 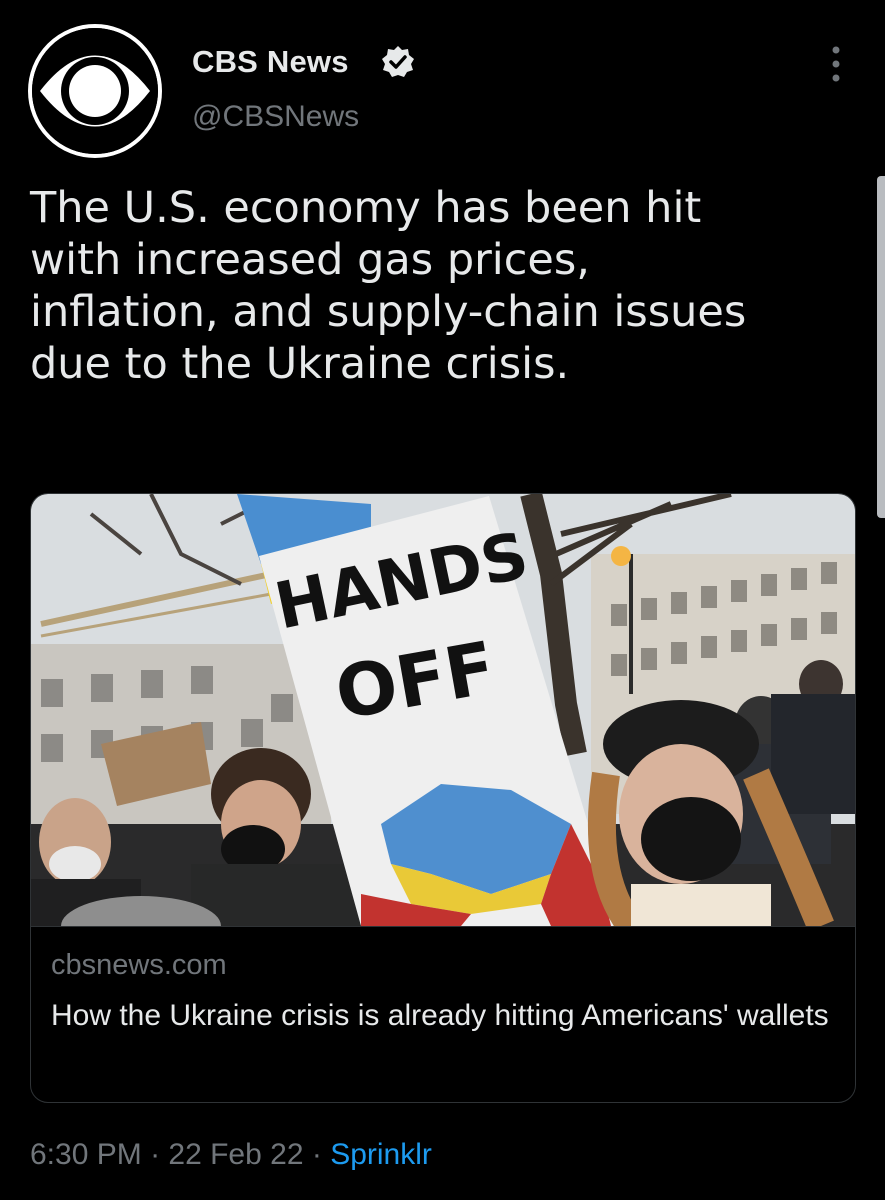 I want to click on scrollbar, so click(x=881, y=347).